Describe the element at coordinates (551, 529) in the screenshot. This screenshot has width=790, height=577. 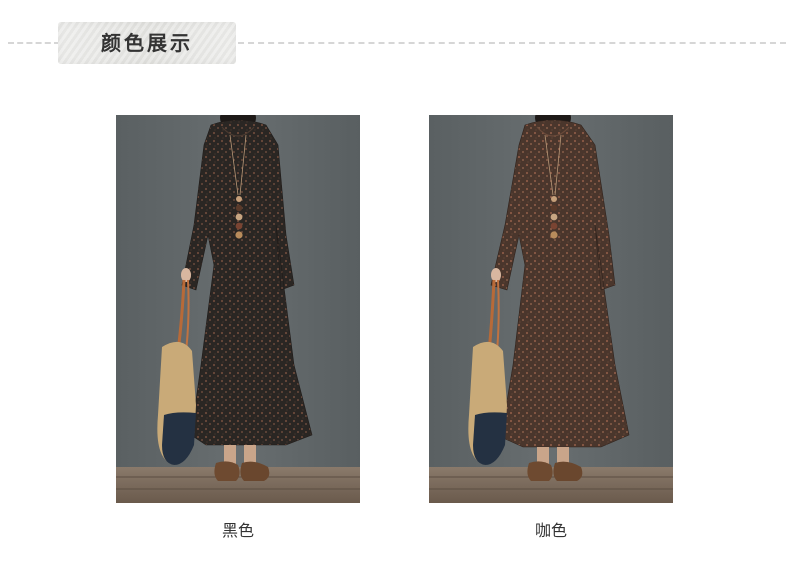
I see `color-option-label: 咖色` at that location.